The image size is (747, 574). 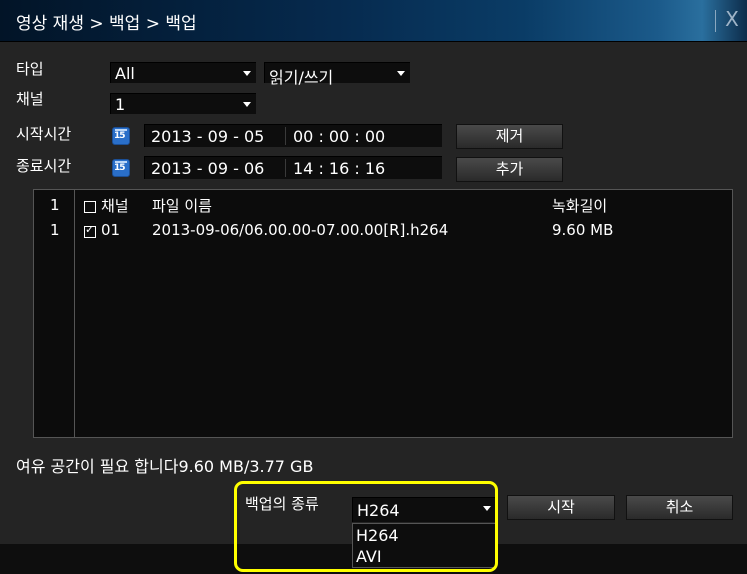 What do you see at coordinates (111, 230) in the screenshot?
I see `row-channel: 01` at bounding box center [111, 230].